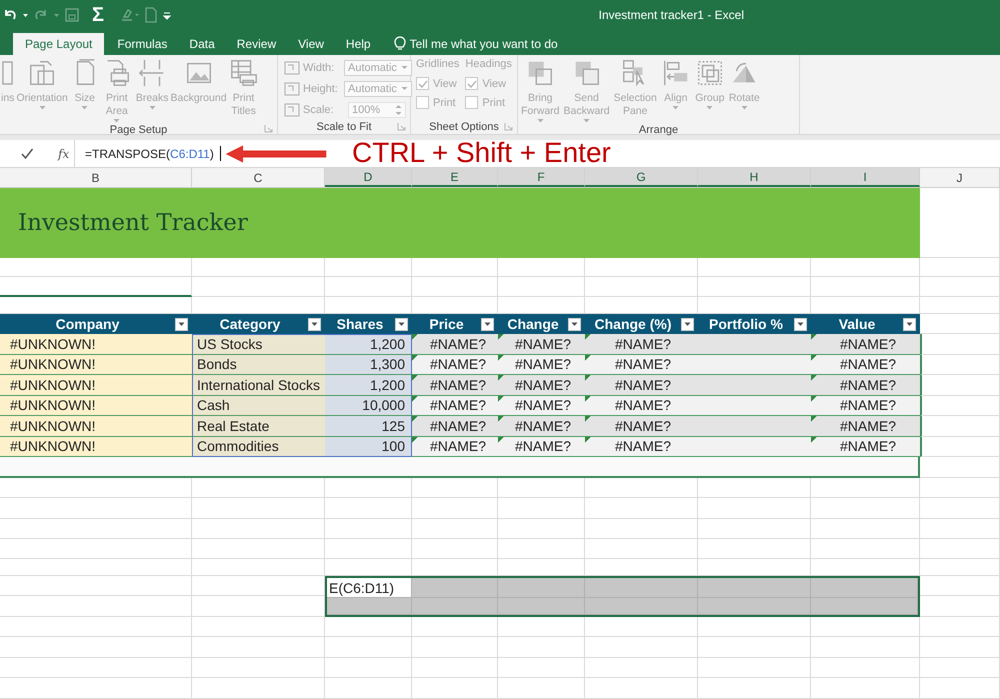  Describe the element at coordinates (64, 153) in the screenshot. I see `insert-function-button: fx` at that location.